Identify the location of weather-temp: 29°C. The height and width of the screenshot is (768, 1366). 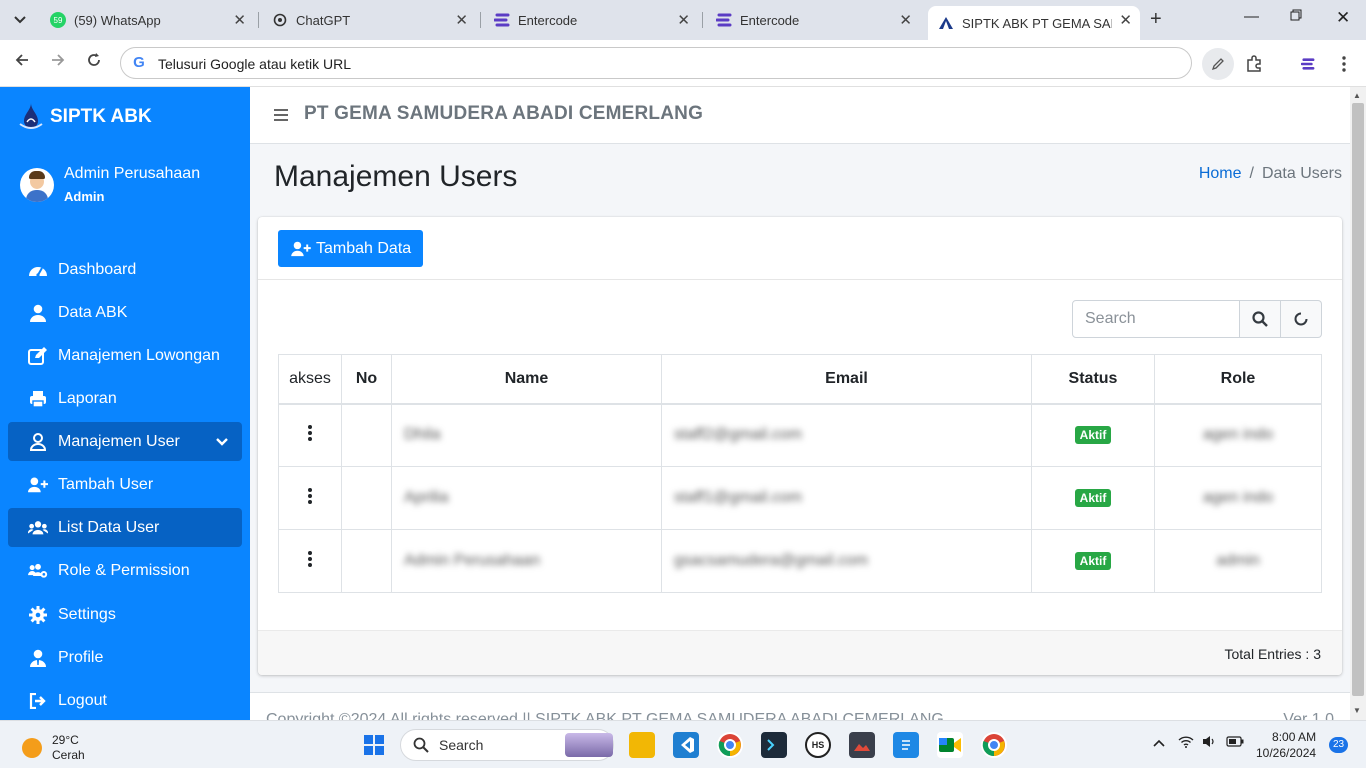
(65, 740).